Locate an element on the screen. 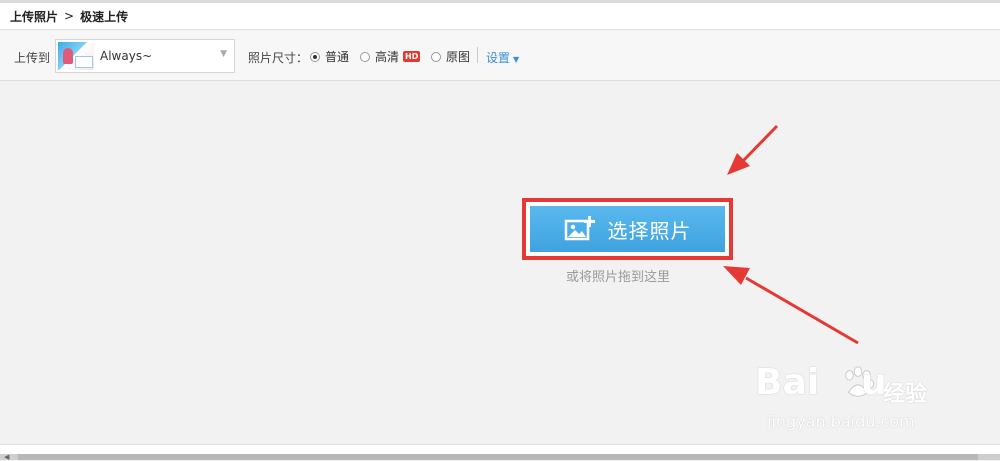  watermark-url: jingyan.baidu.com is located at coordinates (841, 421).